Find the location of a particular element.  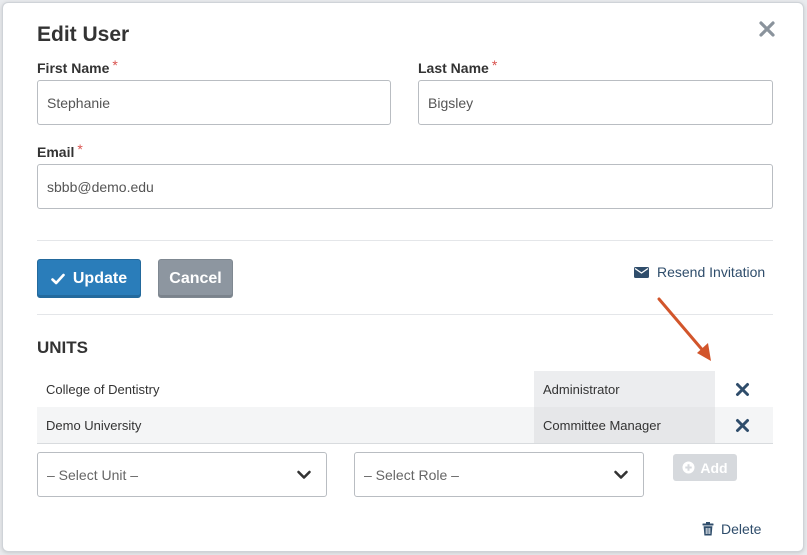

units-section-title: UNITS is located at coordinates (62, 347).